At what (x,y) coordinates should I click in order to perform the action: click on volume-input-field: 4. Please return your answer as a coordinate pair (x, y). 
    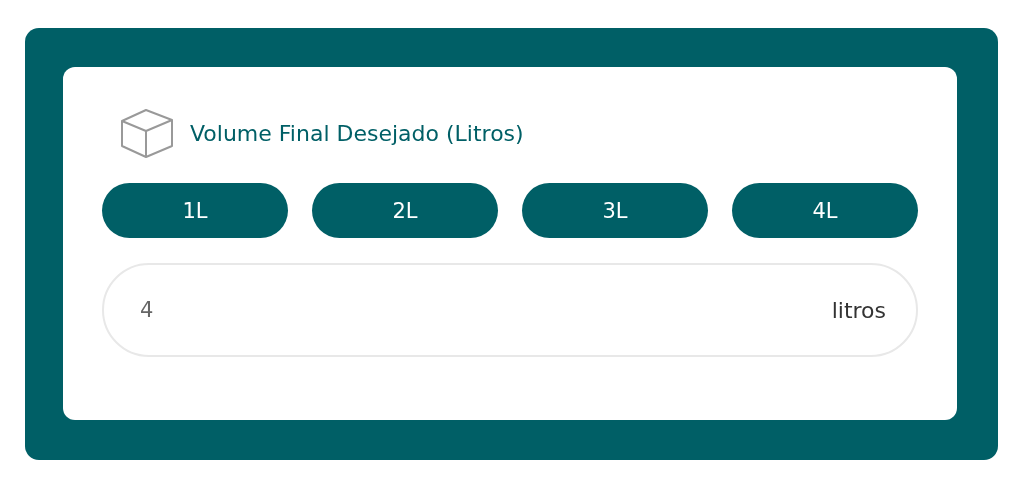
    Looking at the image, I should click on (485, 310).